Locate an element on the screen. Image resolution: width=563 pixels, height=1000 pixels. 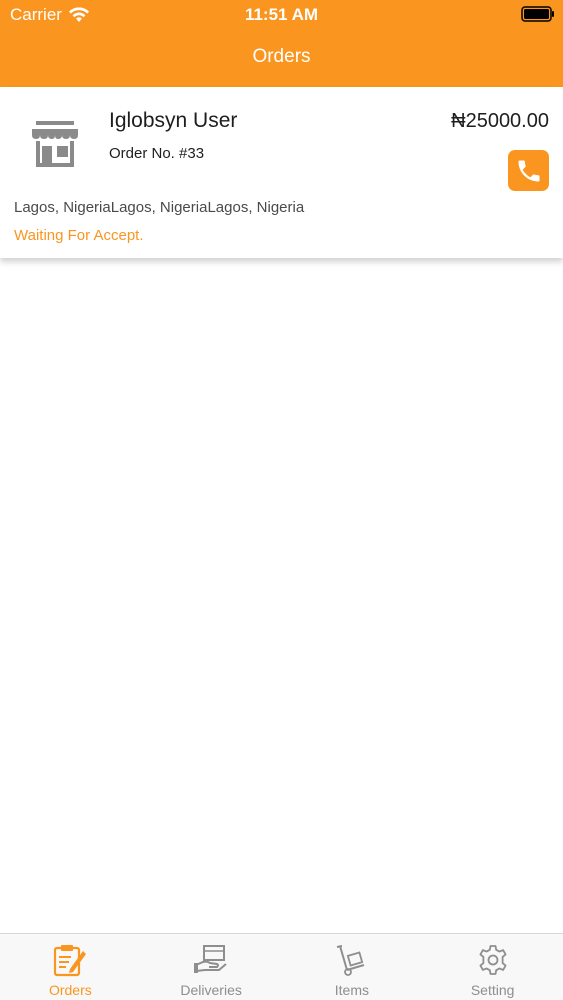
tab-items: Items is located at coordinates (352, 967).